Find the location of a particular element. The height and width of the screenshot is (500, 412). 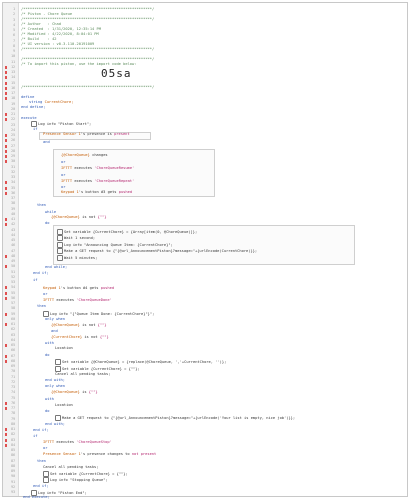

line-number: 40 is located at coordinates (13, 213).